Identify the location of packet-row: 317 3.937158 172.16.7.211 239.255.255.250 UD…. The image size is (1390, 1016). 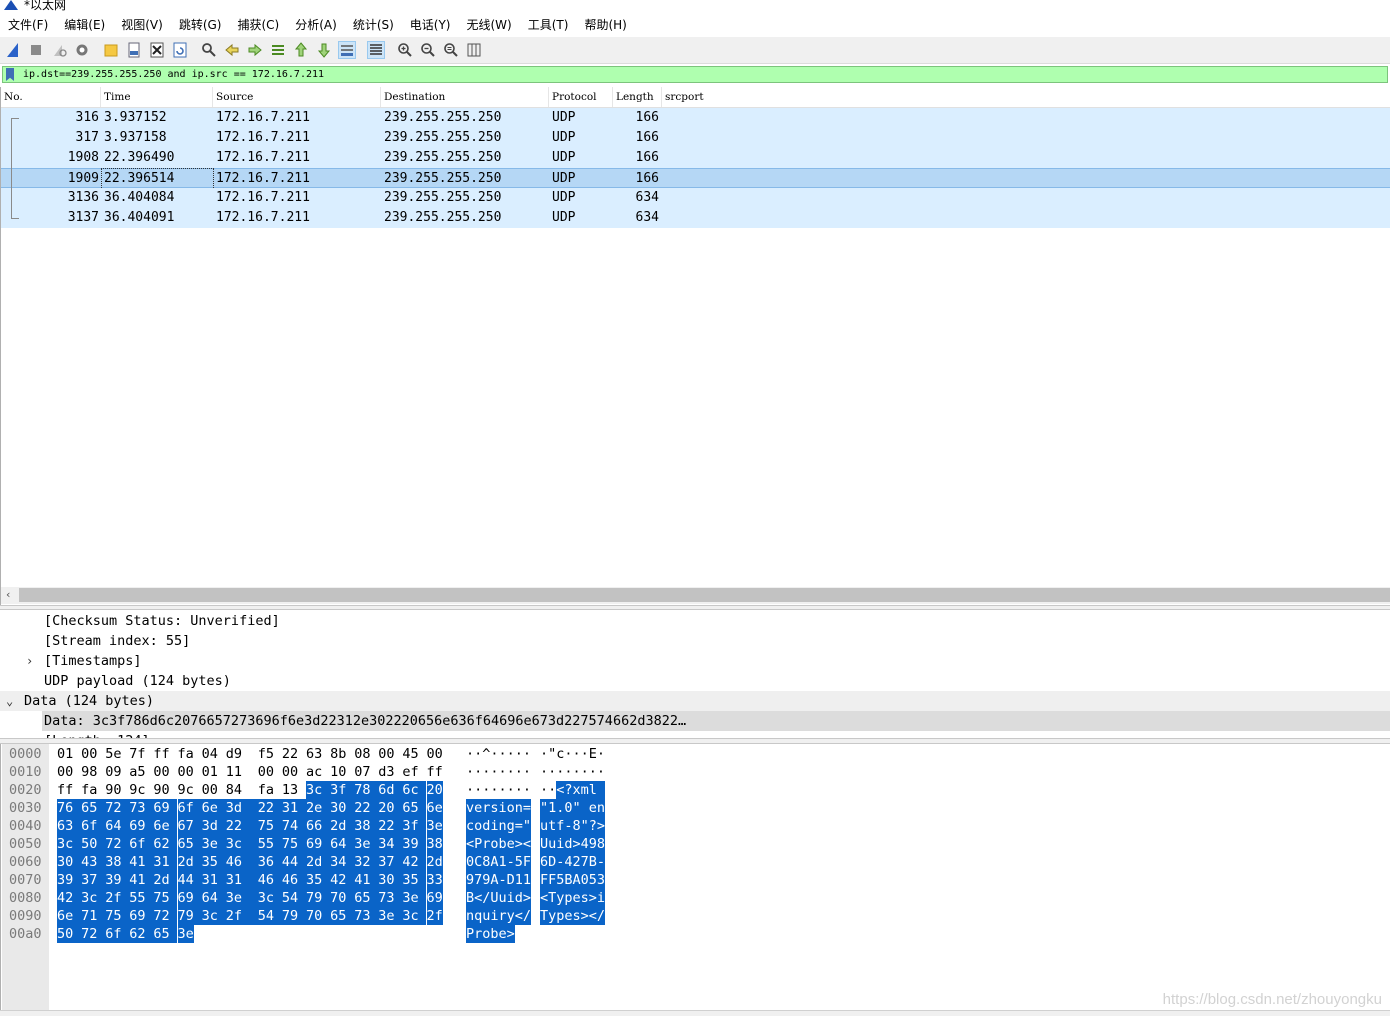
(695, 138).